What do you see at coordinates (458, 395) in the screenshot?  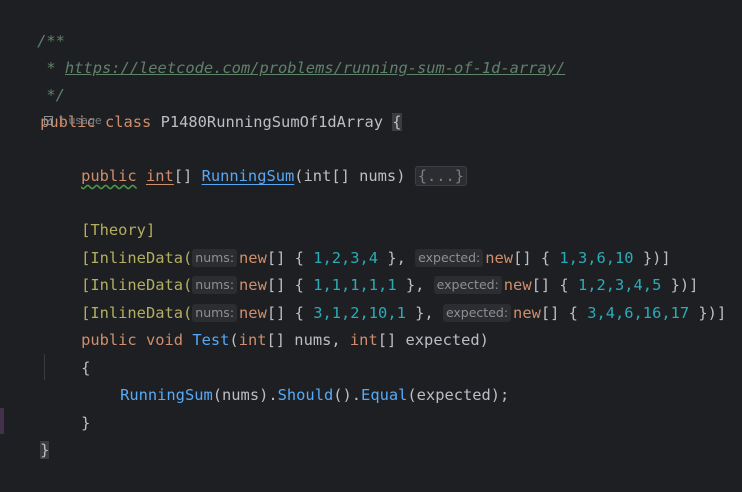 I see `call-end: (expected);` at bounding box center [458, 395].